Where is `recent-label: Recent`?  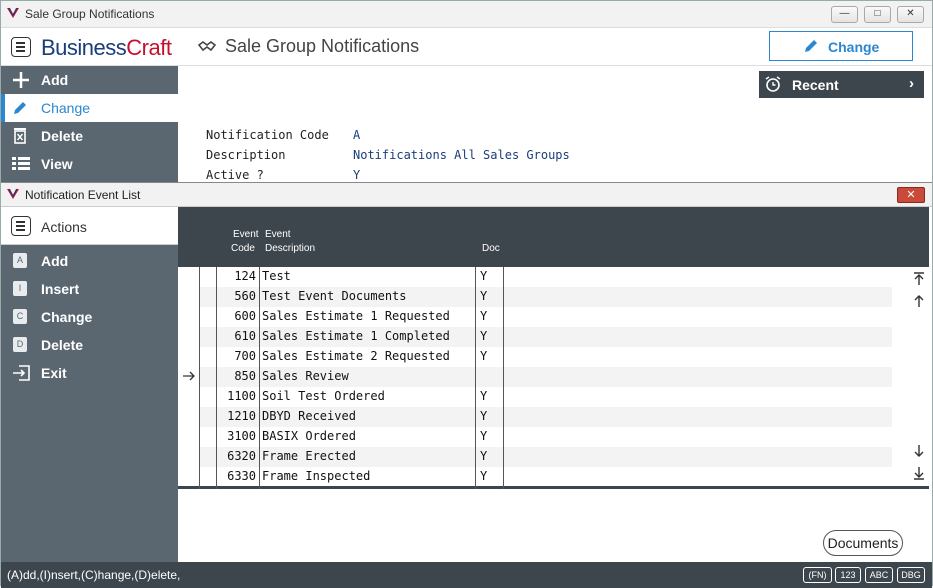
recent-label: Recent is located at coordinates (815, 85).